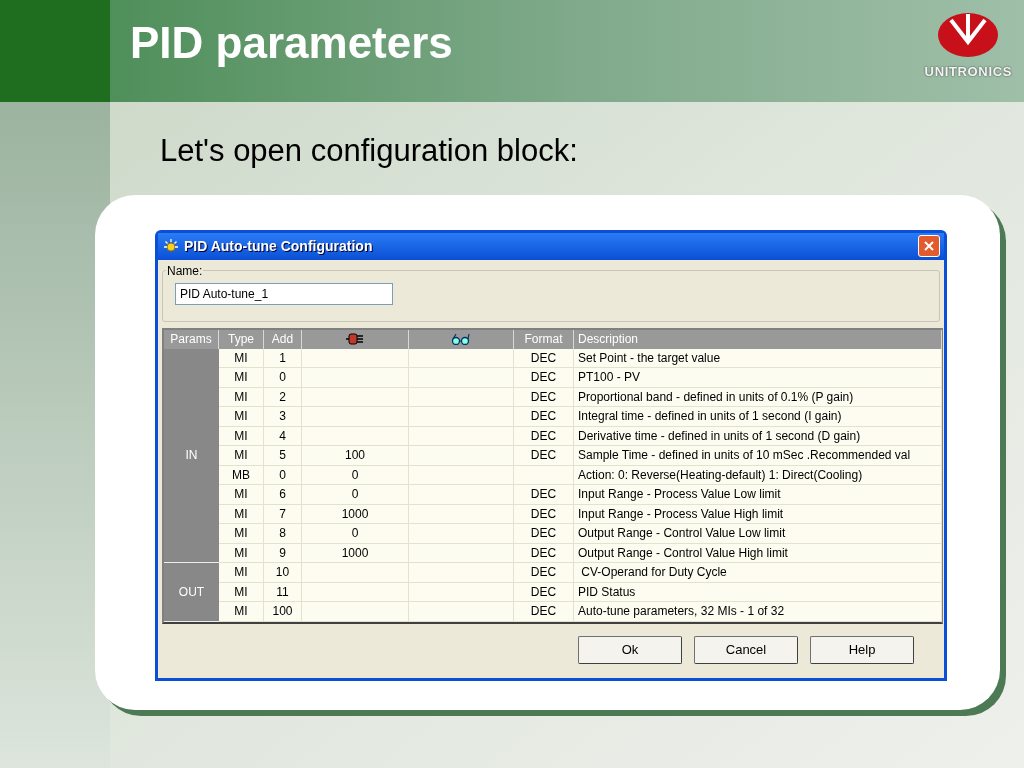  I want to click on logo-emblem-icon, so click(968, 35).